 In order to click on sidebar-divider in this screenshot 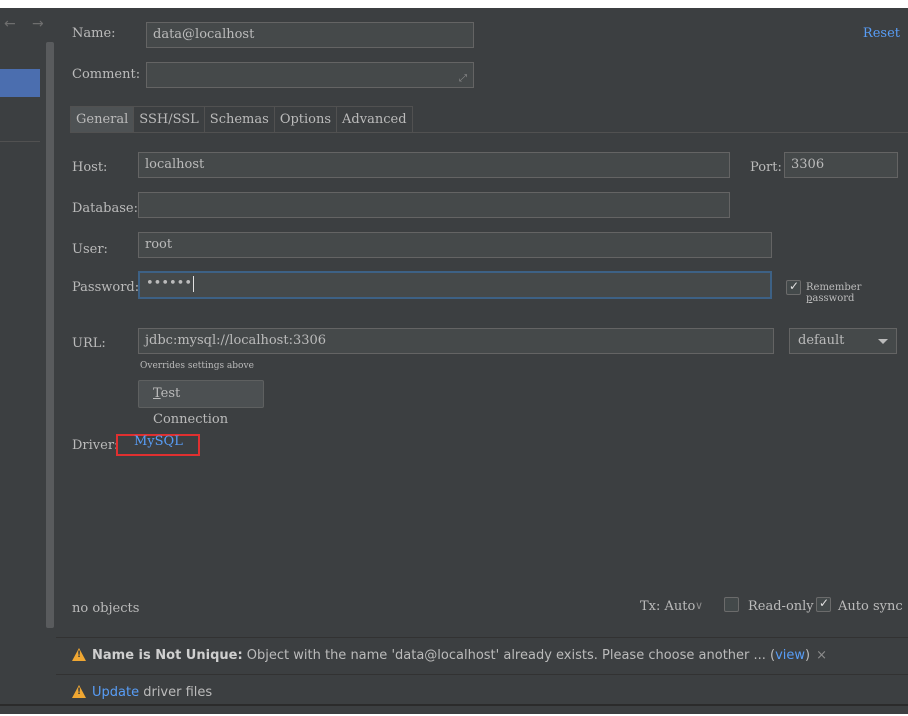, I will do `click(20, 141)`.